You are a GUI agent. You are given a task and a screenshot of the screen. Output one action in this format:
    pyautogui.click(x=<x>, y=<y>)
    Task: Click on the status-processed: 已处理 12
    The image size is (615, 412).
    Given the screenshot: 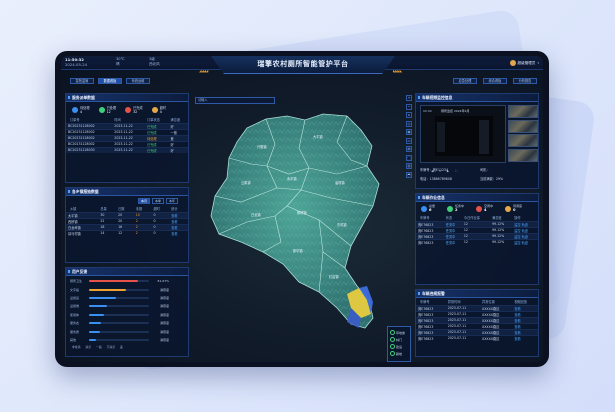 What is the action you would take?
    pyautogui.click(x=107, y=109)
    